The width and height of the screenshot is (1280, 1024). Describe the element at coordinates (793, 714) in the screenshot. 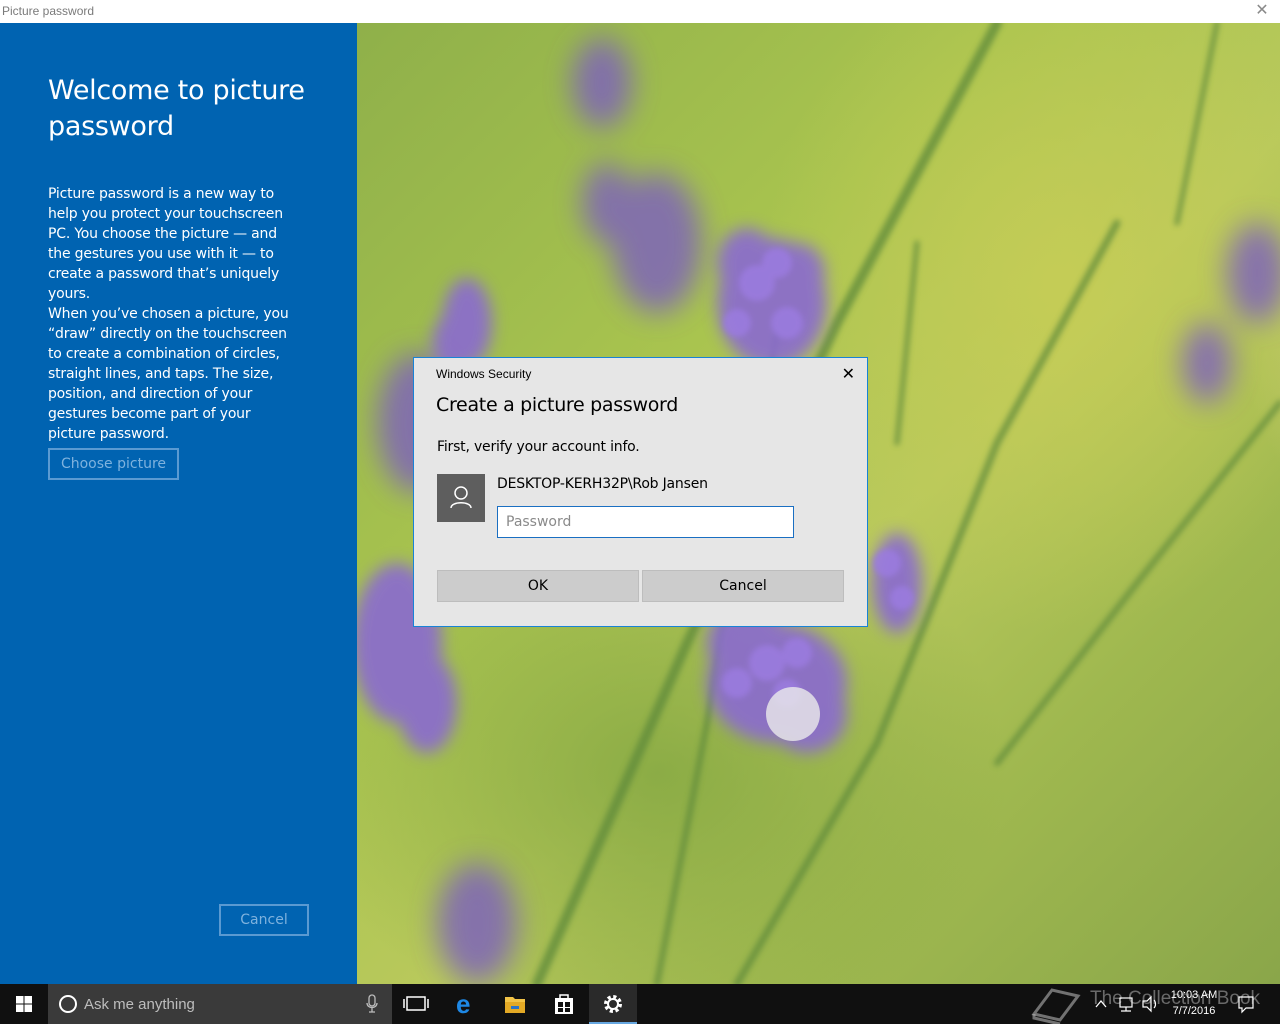

I see `touch-indicator` at that location.